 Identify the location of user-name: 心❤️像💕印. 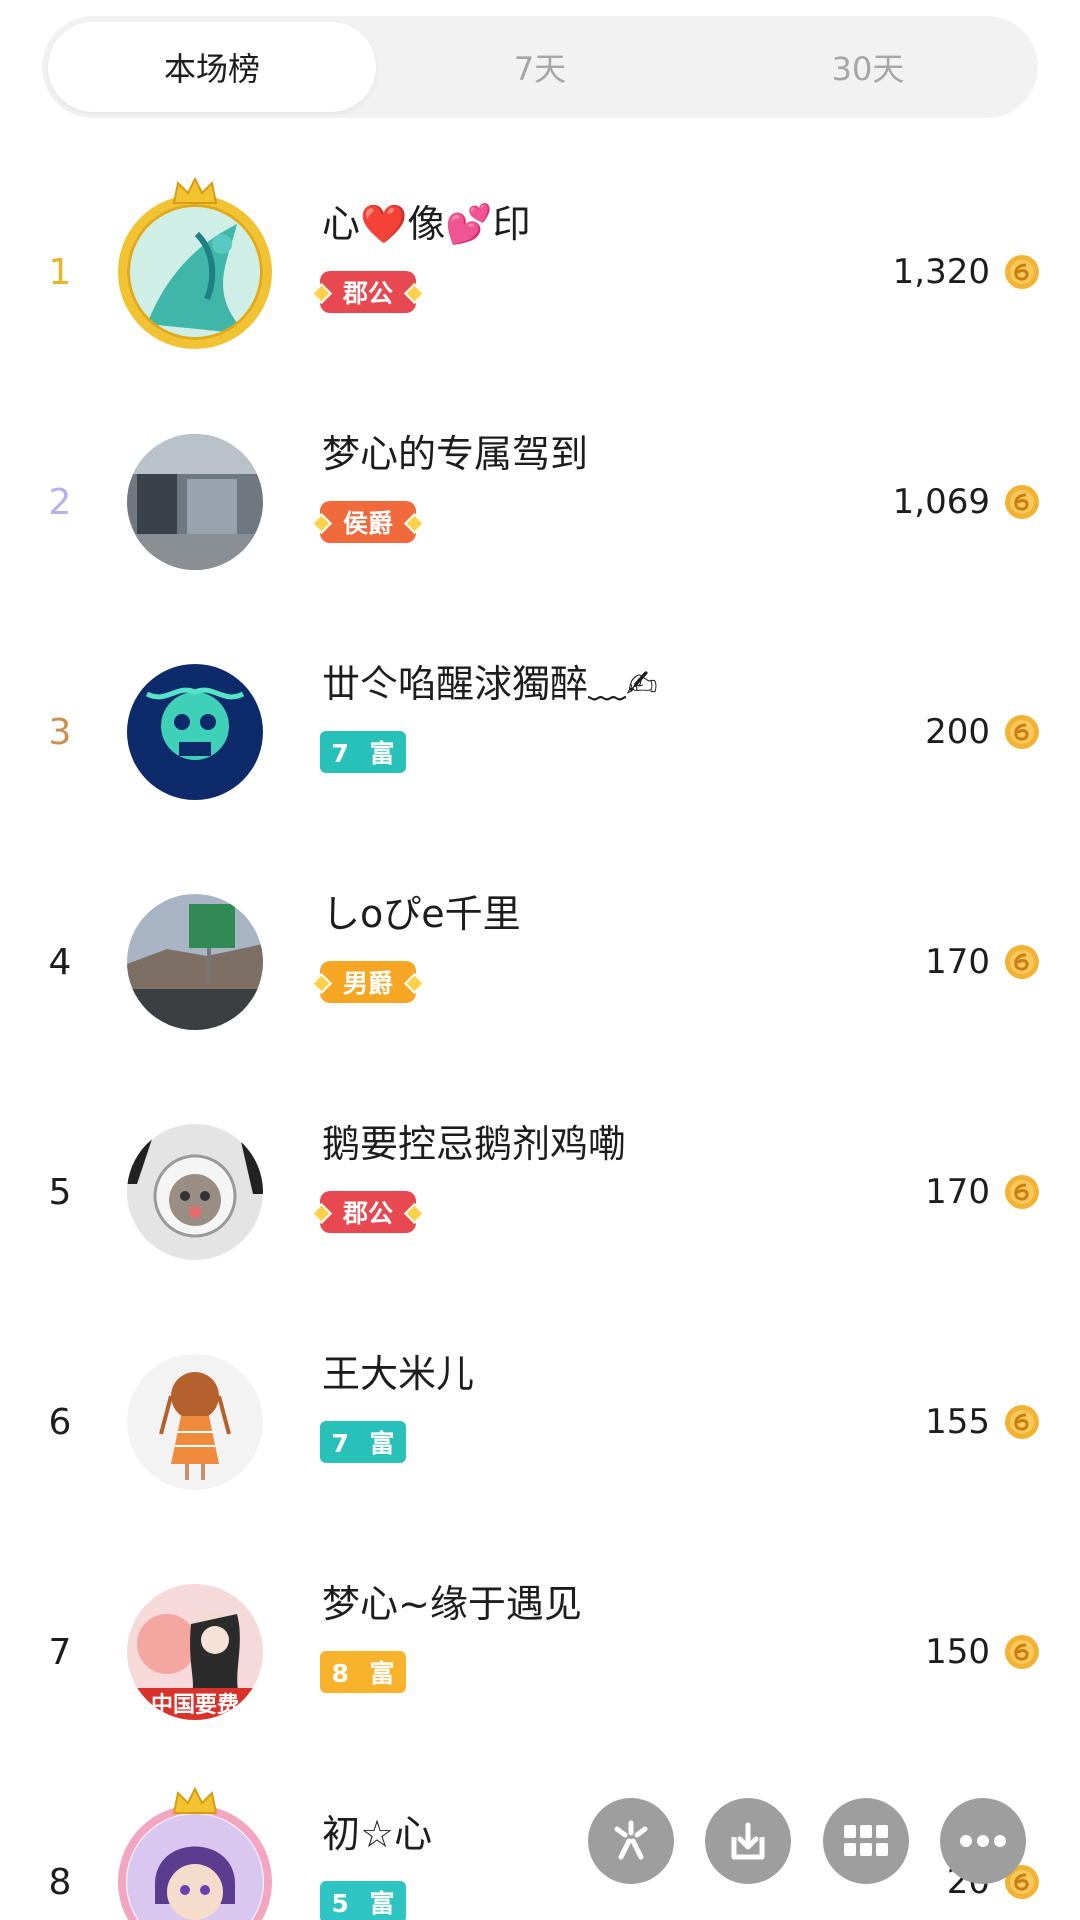
(426, 224).